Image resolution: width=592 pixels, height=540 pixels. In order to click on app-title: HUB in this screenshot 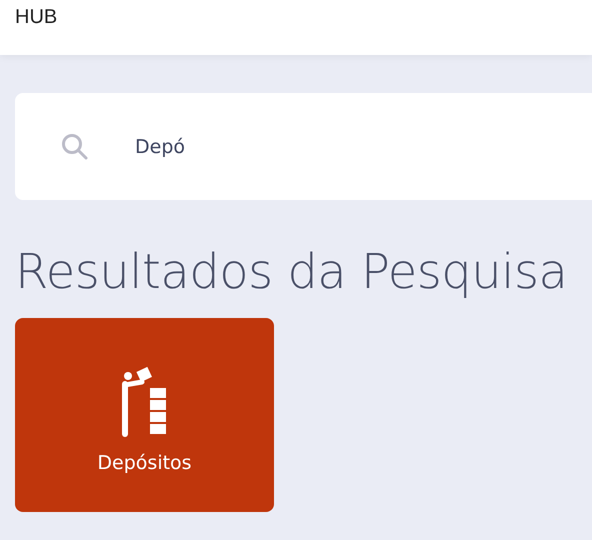, I will do `click(36, 17)`.